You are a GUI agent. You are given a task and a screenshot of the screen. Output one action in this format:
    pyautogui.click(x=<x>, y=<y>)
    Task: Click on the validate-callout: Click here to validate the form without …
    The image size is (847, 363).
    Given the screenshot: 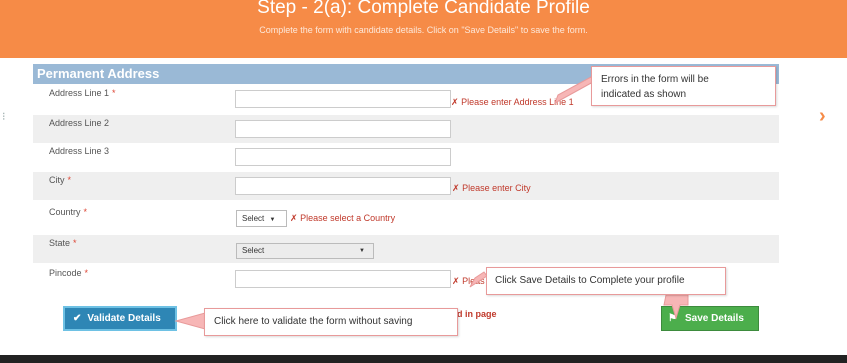 What is the action you would take?
    pyautogui.click(x=331, y=322)
    